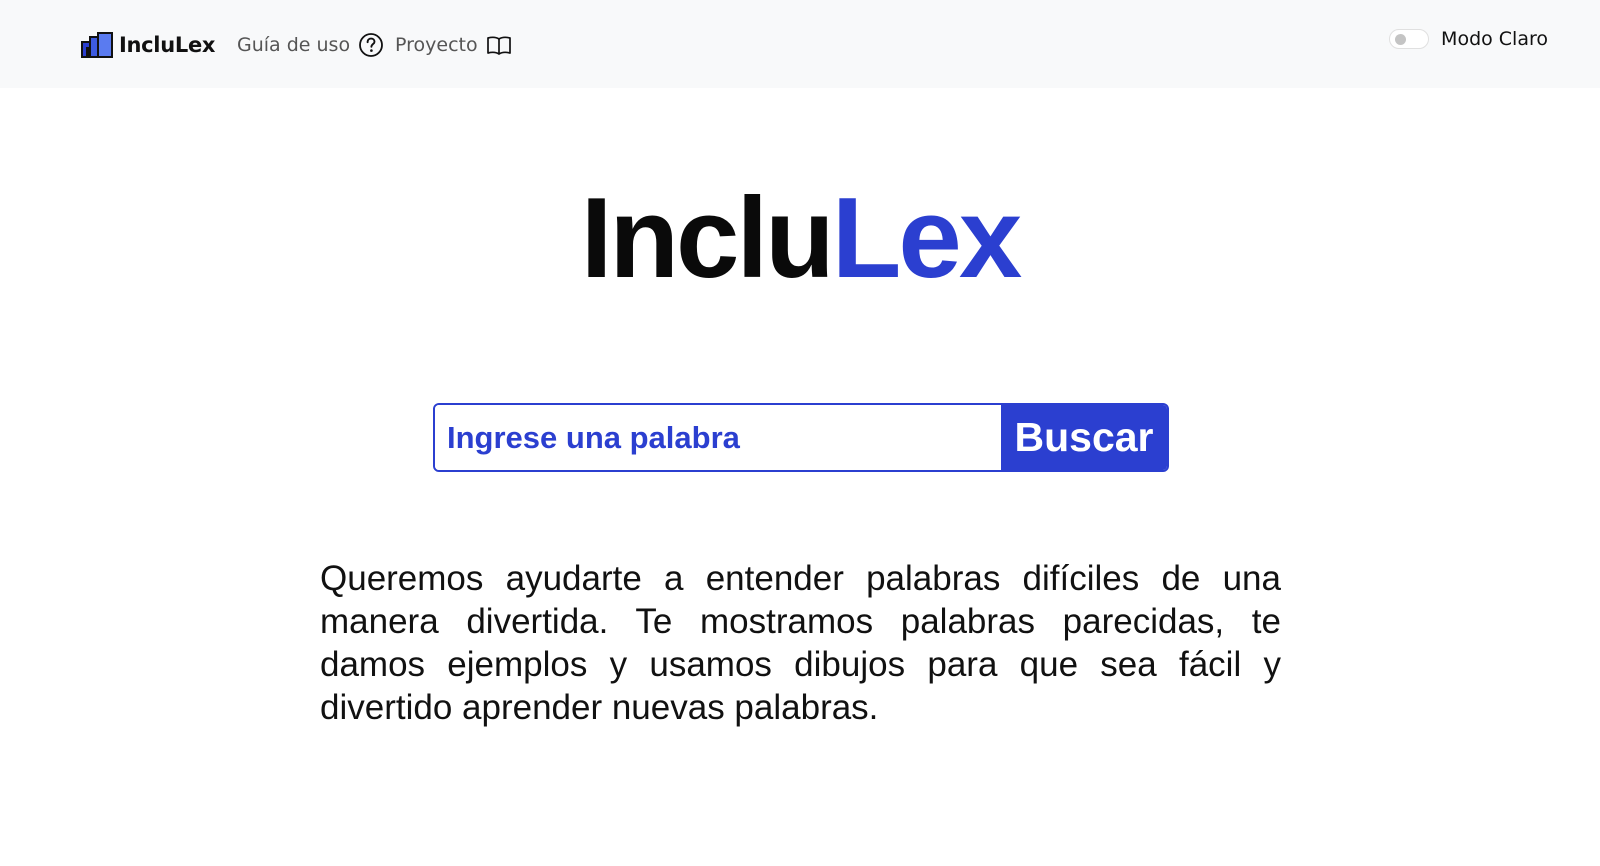  I want to click on toggle-knob, so click(1401, 39).